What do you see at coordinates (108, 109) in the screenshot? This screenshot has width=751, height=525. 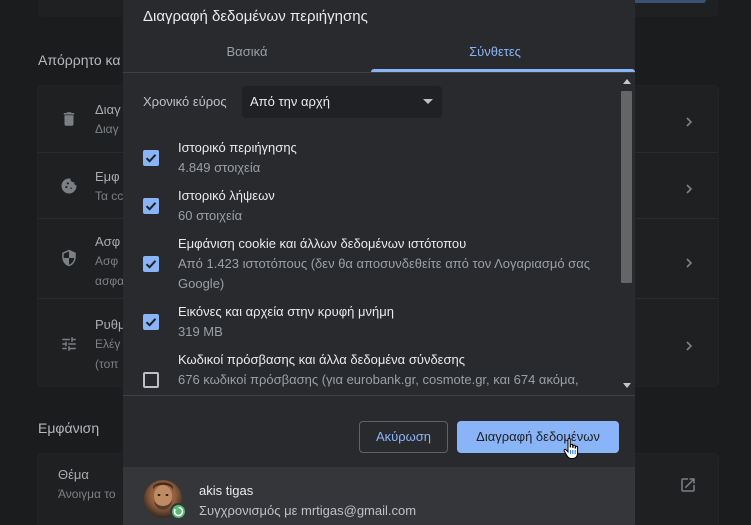 I see `settings-row-title: Διαγ` at bounding box center [108, 109].